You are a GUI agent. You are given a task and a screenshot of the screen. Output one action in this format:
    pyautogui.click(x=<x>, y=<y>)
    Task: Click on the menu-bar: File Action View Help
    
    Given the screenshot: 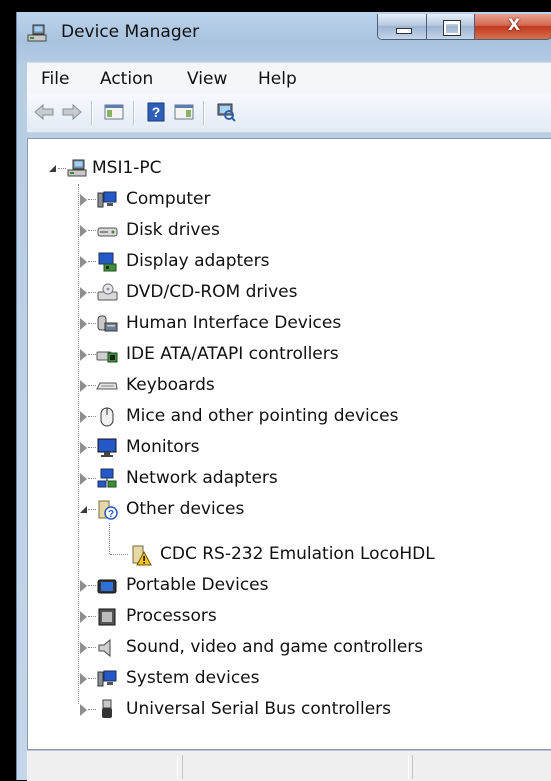 What is the action you would take?
    pyautogui.click(x=289, y=78)
    